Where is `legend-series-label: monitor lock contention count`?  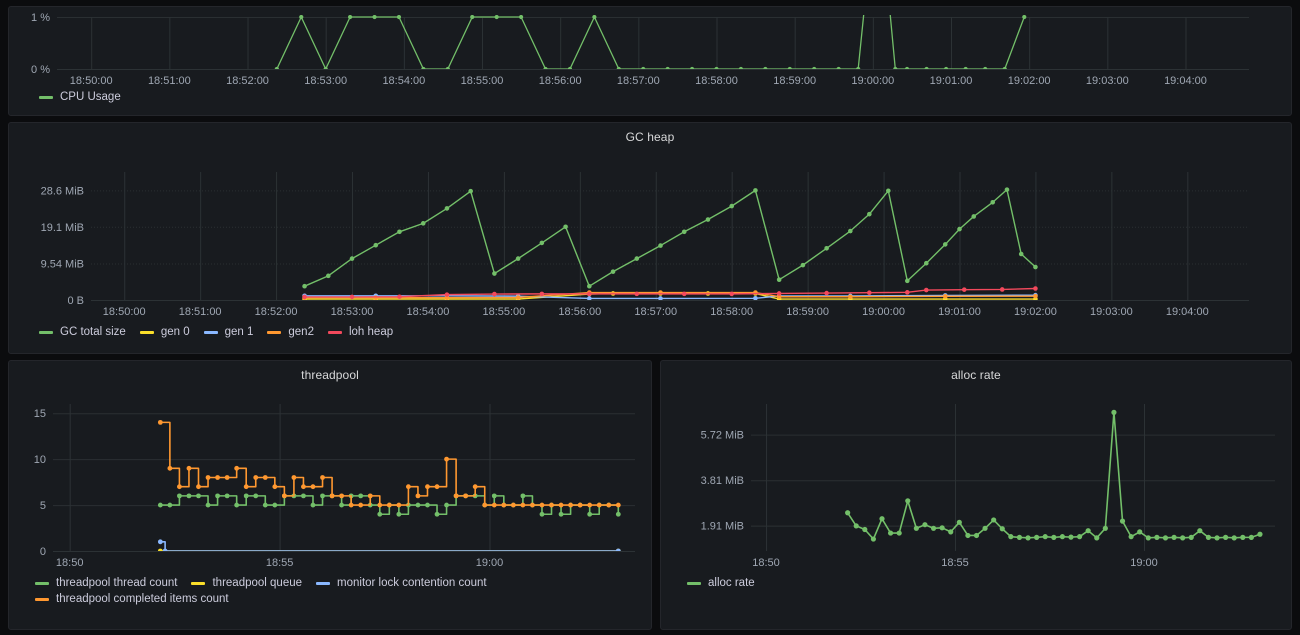
legend-series-label: monitor lock contention count is located at coordinates (412, 583).